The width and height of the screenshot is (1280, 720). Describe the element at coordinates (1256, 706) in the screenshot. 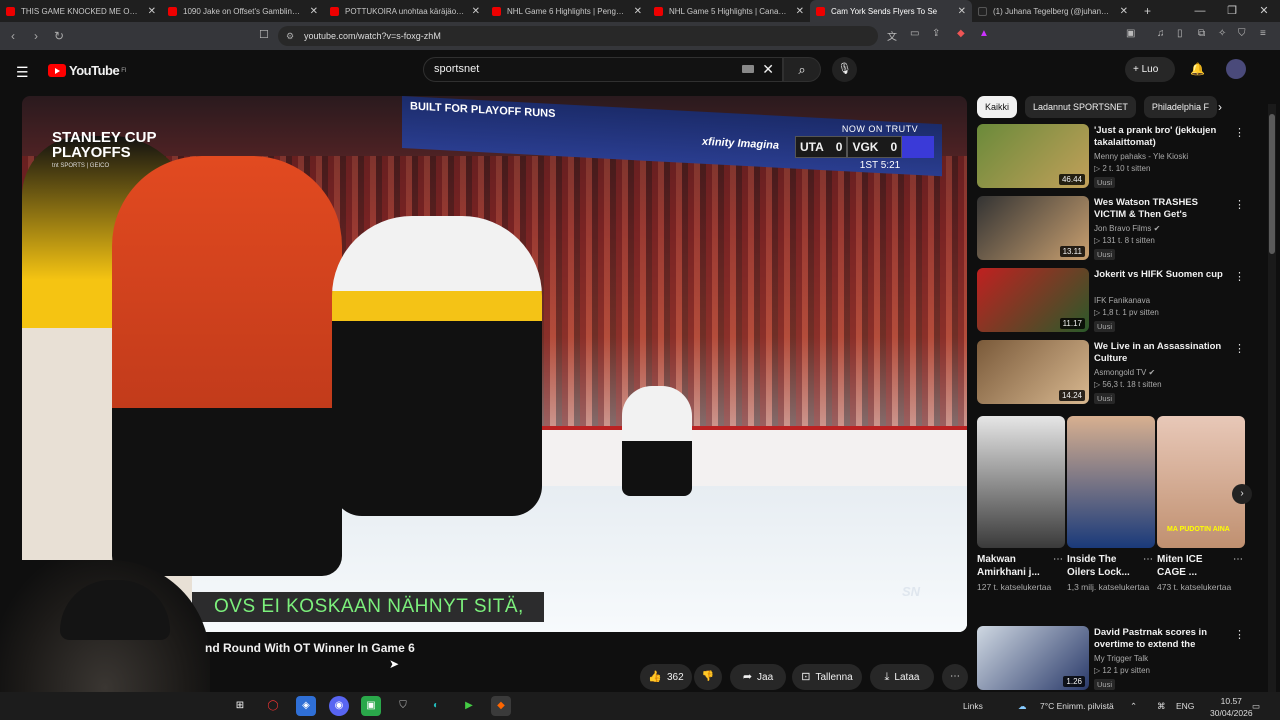

I see `notification-center-icon: ▭` at that location.